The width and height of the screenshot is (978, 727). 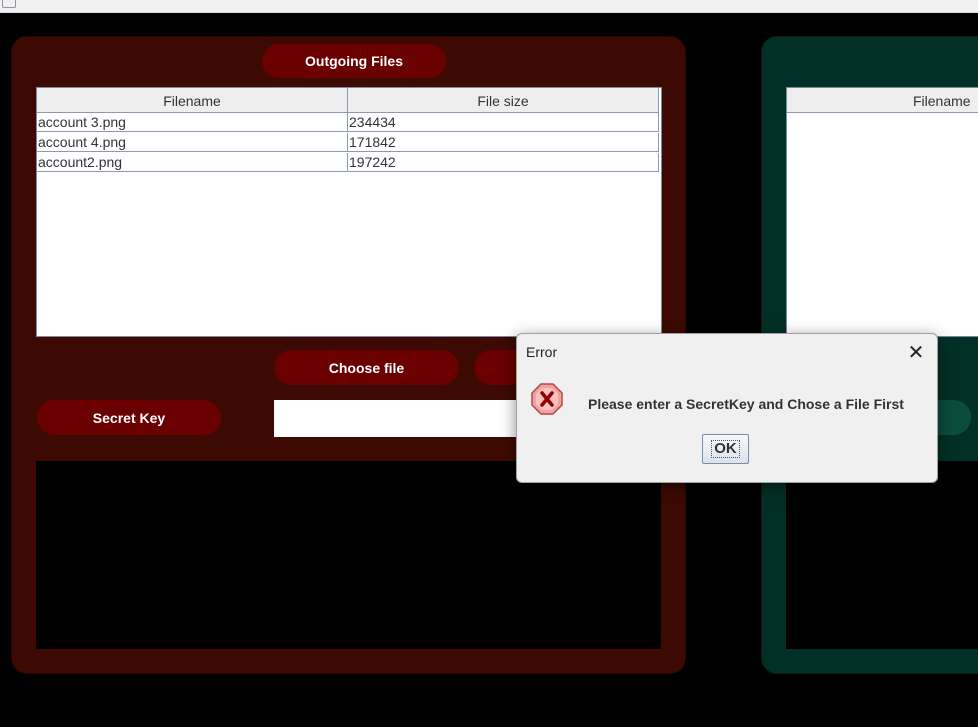 I want to click on table-row: account 4.png 171842, so click(x=348, y=143).